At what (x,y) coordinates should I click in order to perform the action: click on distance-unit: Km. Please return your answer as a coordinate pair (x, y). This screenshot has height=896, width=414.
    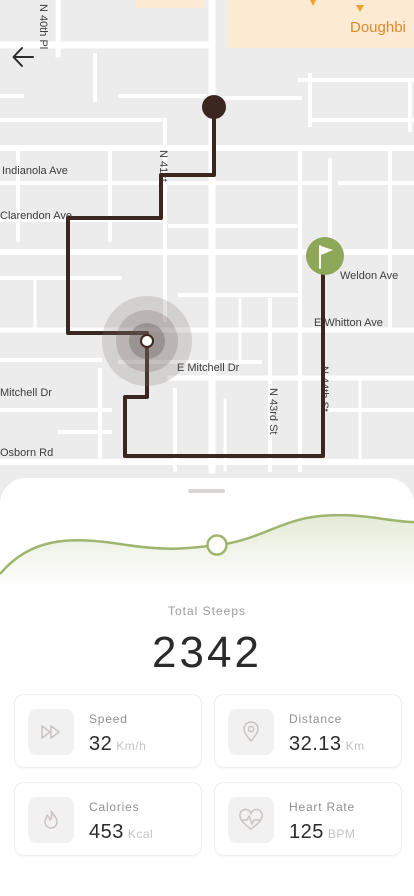
    Looking at the image, I should click on (355, 746).